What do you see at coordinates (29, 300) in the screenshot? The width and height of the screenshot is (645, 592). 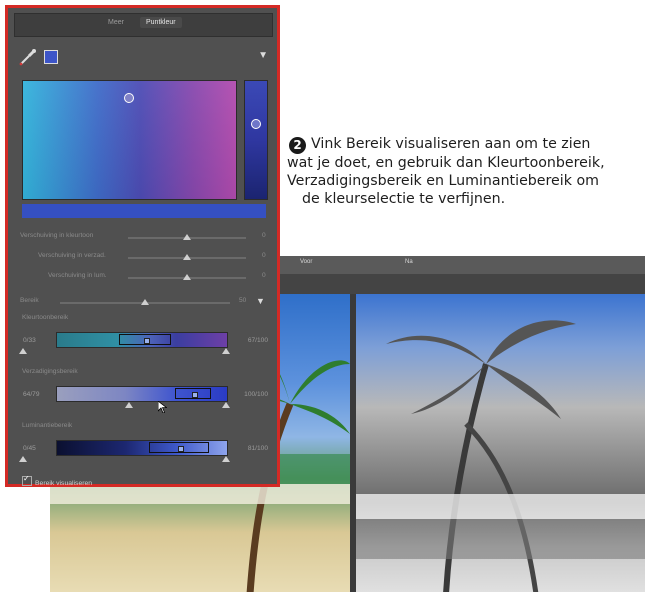 I see `range-label: Bereik` at bounding box center [29, 300].